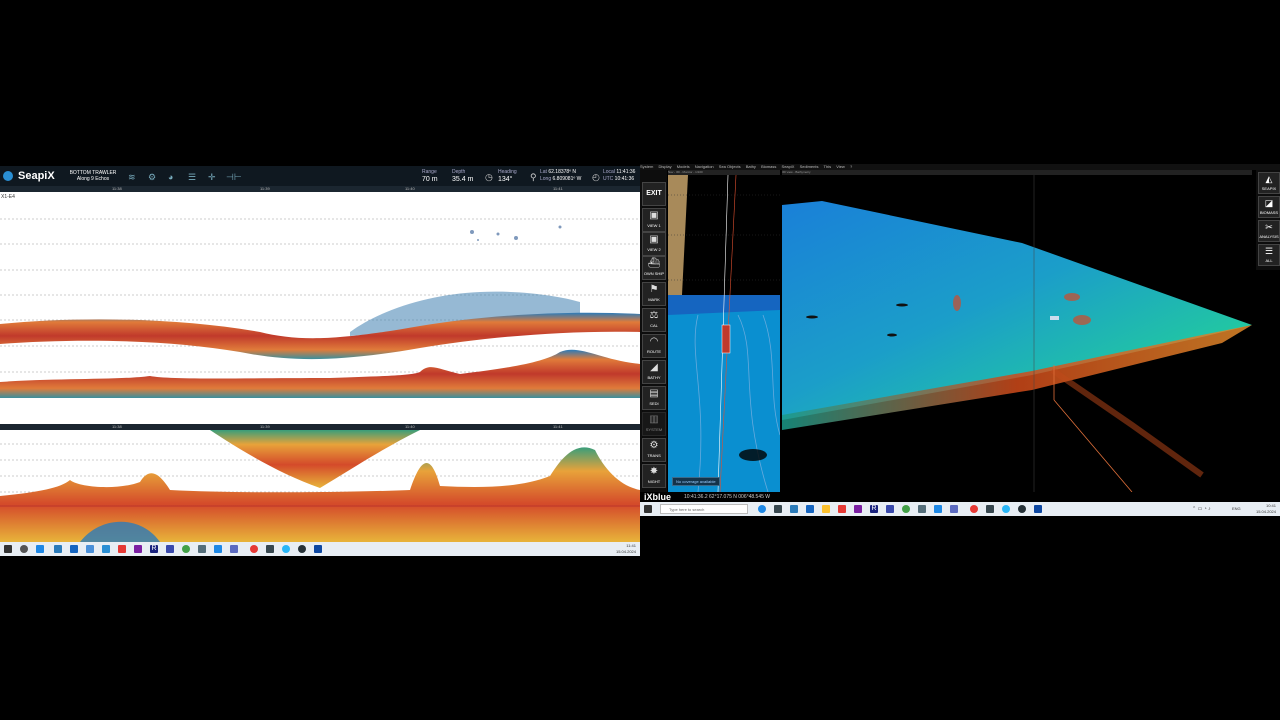  What do you see at coordinates (788, 166) in the screenshot?
I see `menu-item: SeapiX` at bounding box center [788, 166].